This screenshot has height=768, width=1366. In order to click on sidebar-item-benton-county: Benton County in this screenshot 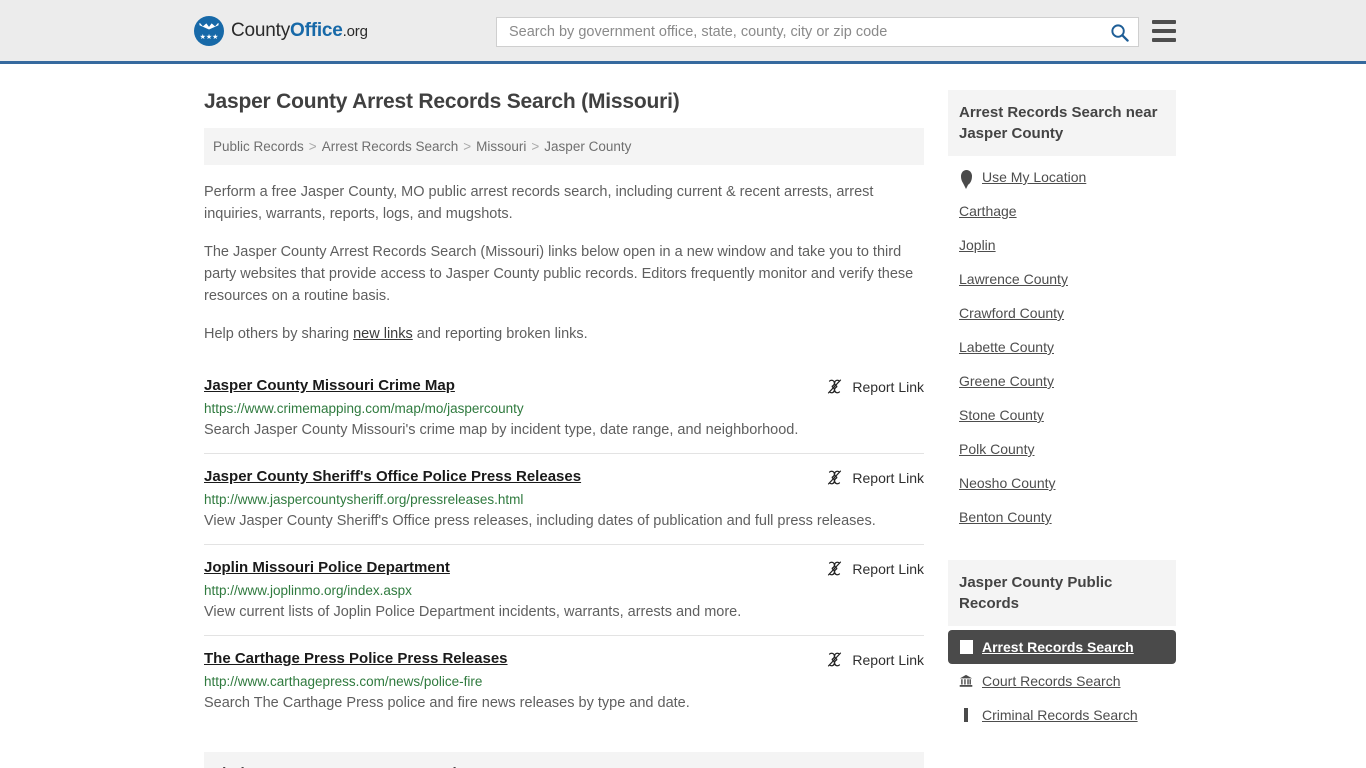, I will do `click(1062, 517)`.